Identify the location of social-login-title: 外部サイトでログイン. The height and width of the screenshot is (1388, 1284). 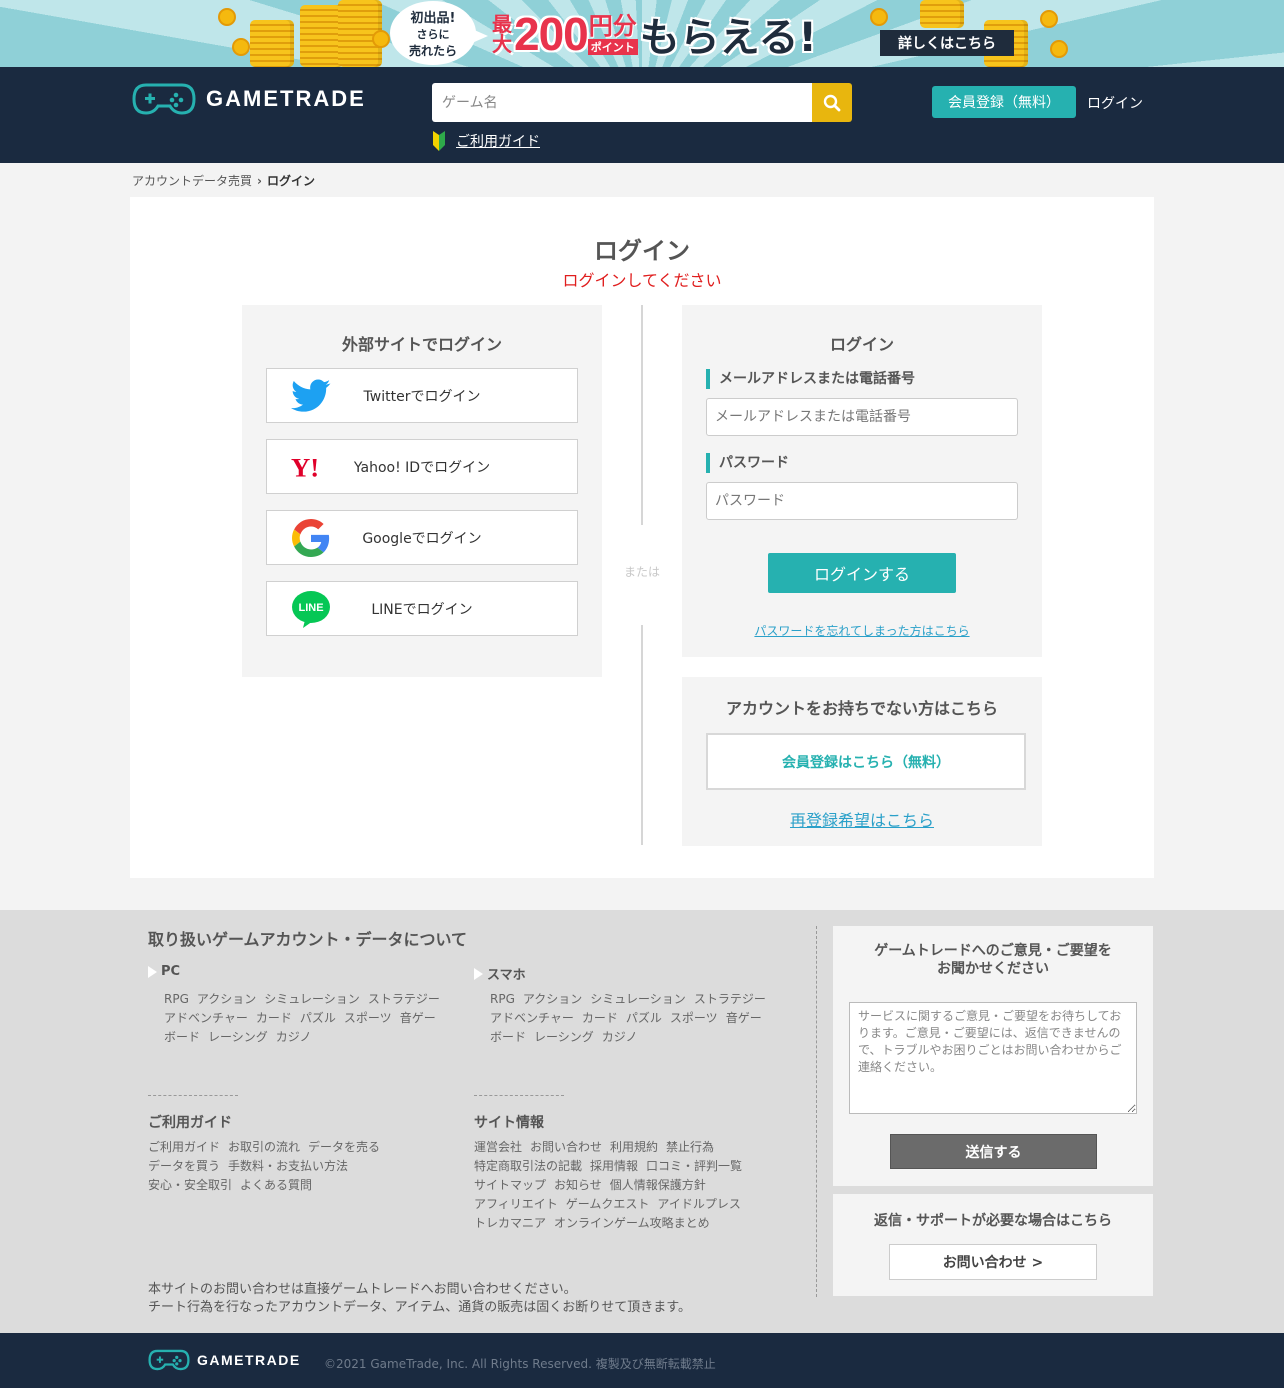
(421, 344).